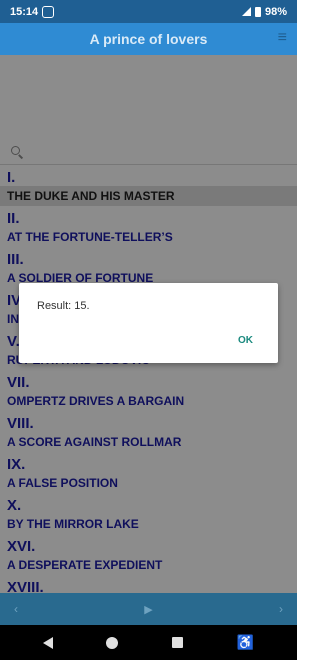 This screenshot has width=320, height=660. I want to click on play-icon: ▶, so click(148, 609).